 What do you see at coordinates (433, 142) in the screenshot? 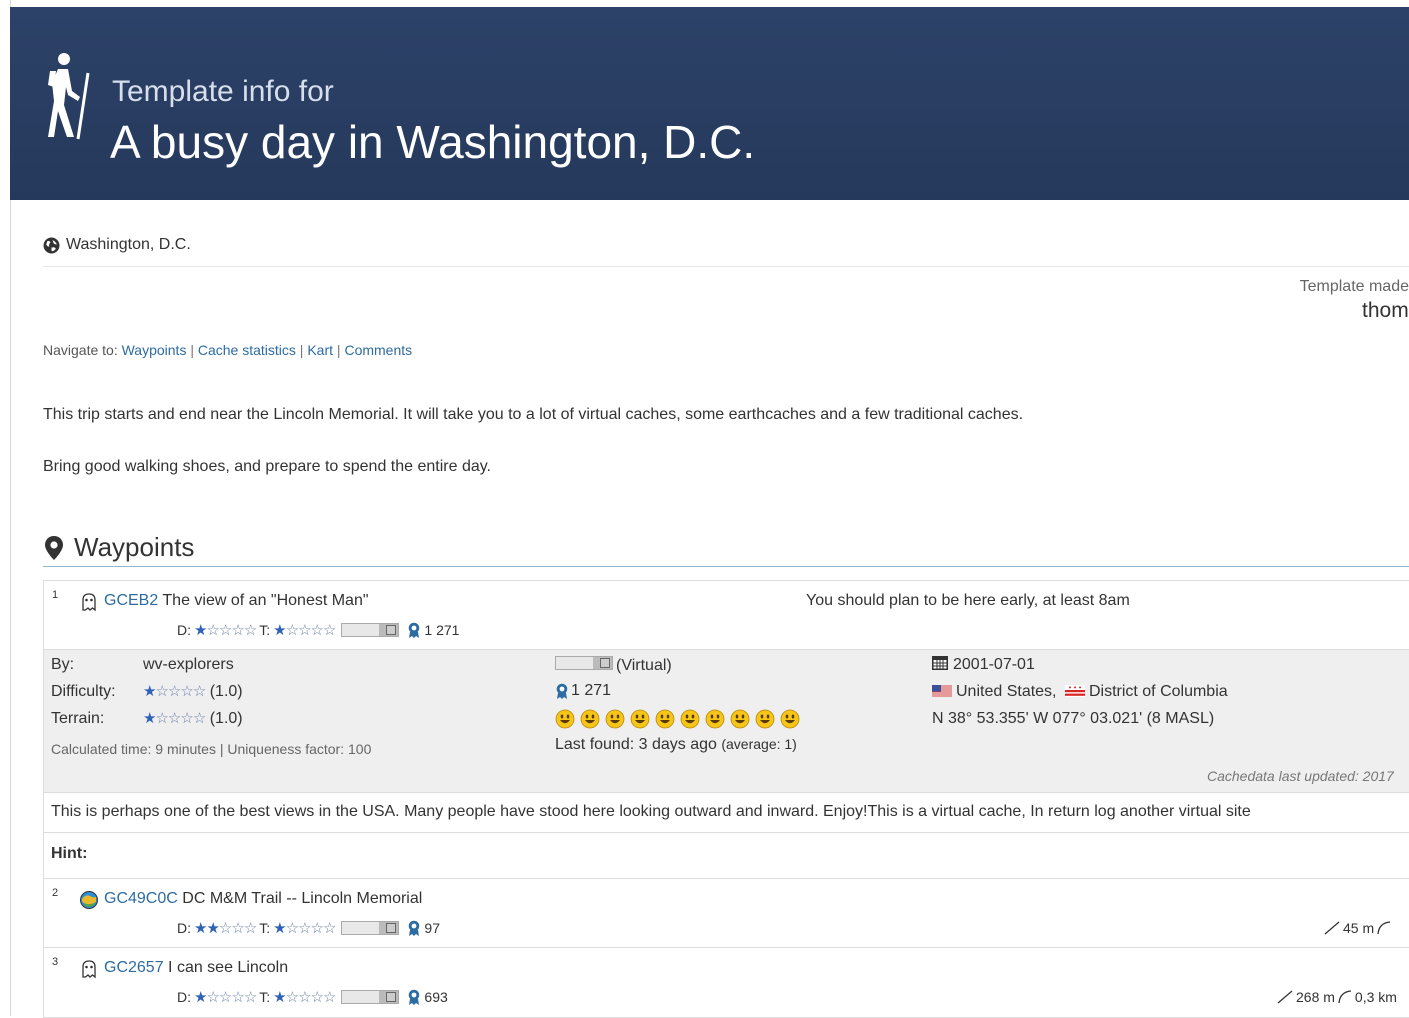
I see `page-title: A busy day in Washington, D.C.` at bounding box center [433, 142].